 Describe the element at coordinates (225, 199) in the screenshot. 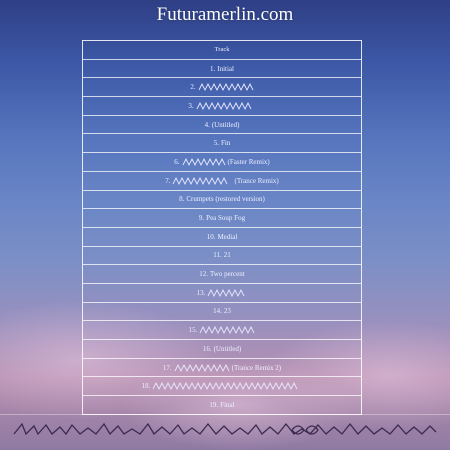

I see `track-title: Crumpets (restored version)` at that location.